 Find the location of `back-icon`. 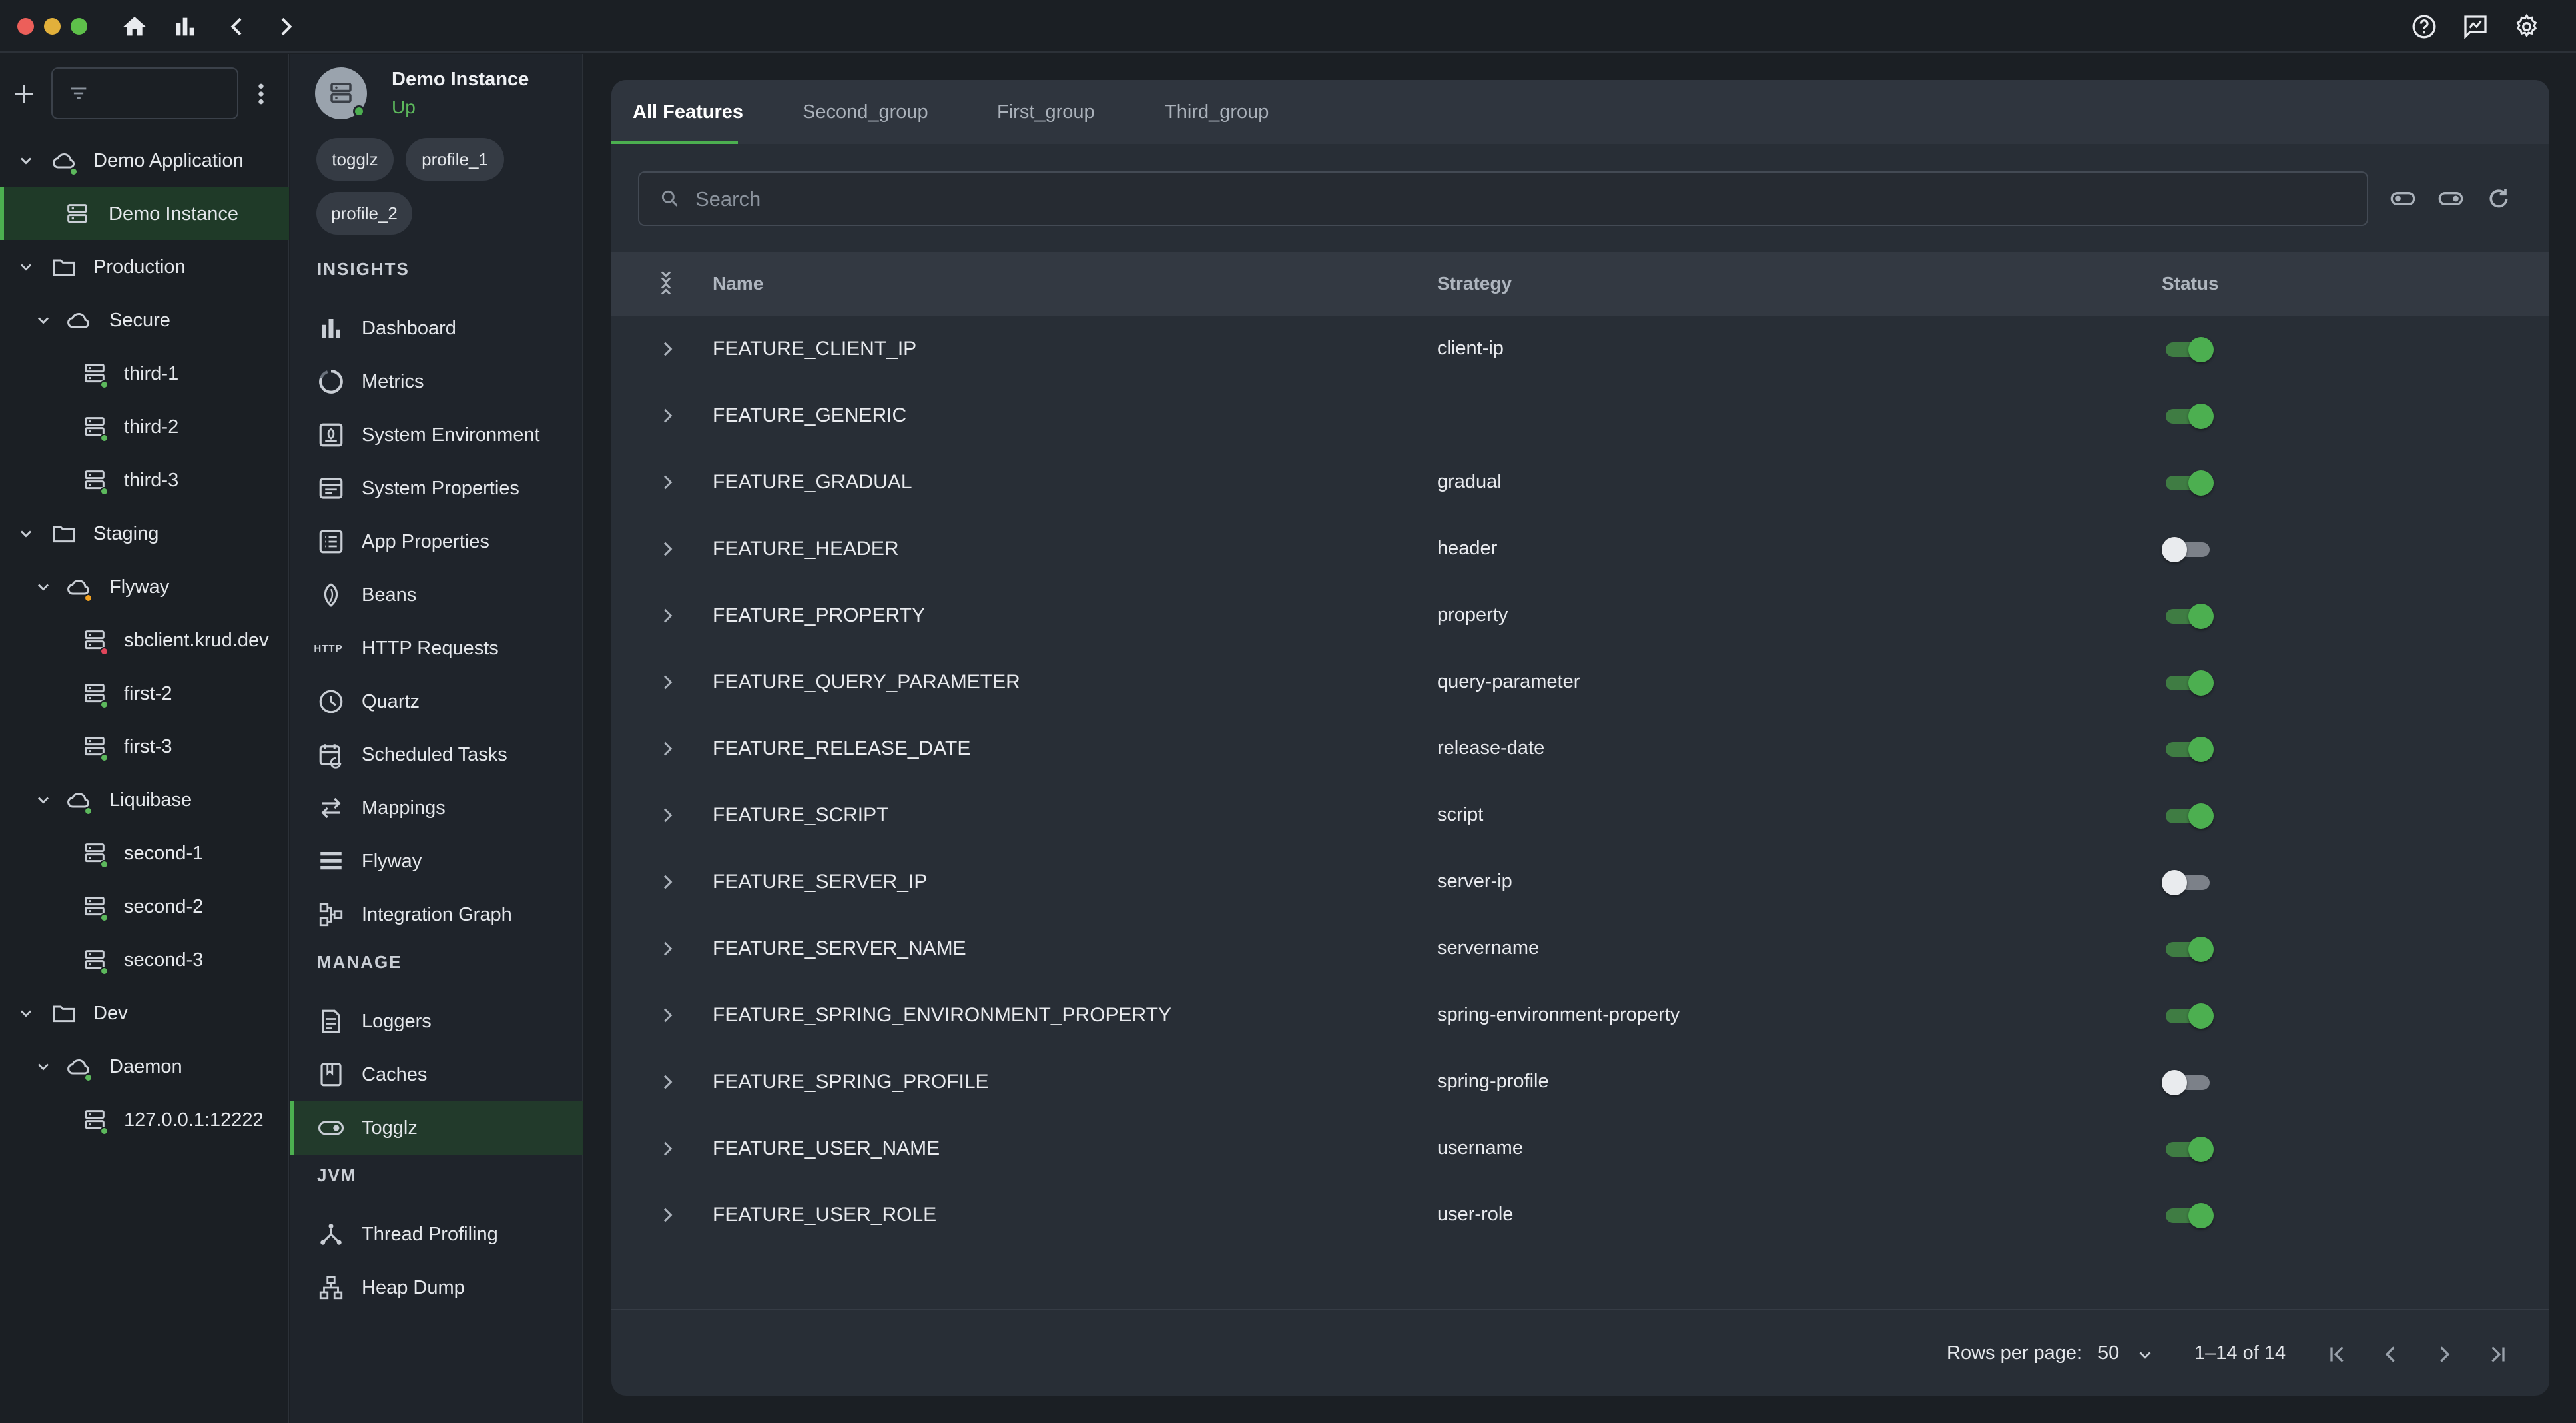

back-icon is located at coordinates (237, 27).